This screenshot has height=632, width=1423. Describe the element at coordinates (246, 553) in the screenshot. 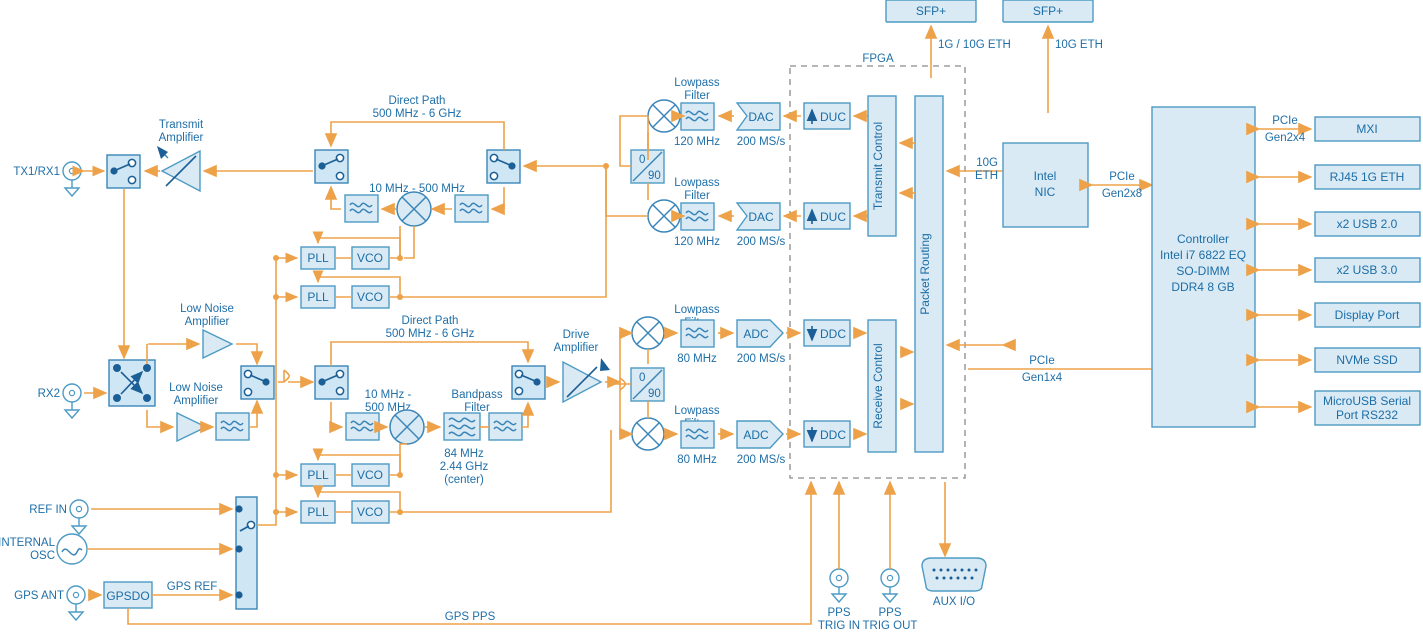

I see `clock-source-switch` at that location.